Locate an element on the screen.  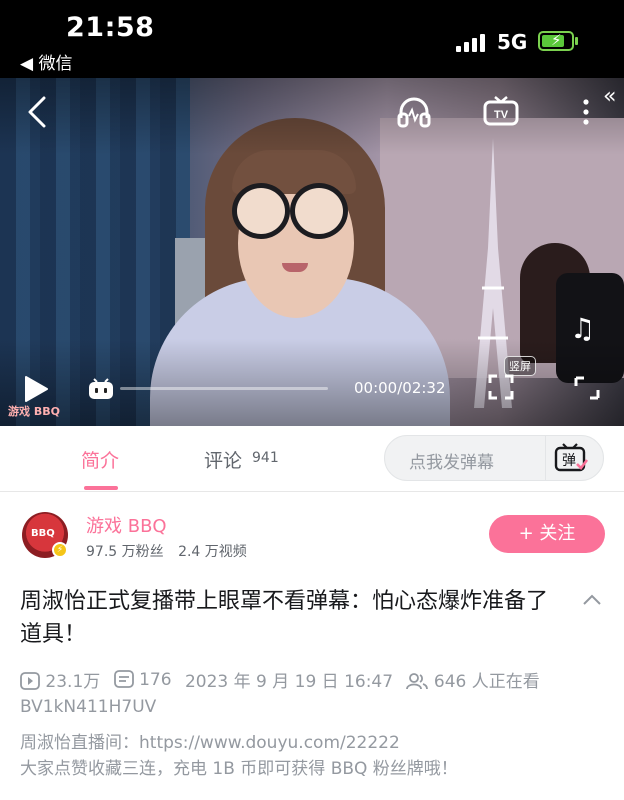
video-count: 2.4 万视频 is located at coordinates (212, 552).